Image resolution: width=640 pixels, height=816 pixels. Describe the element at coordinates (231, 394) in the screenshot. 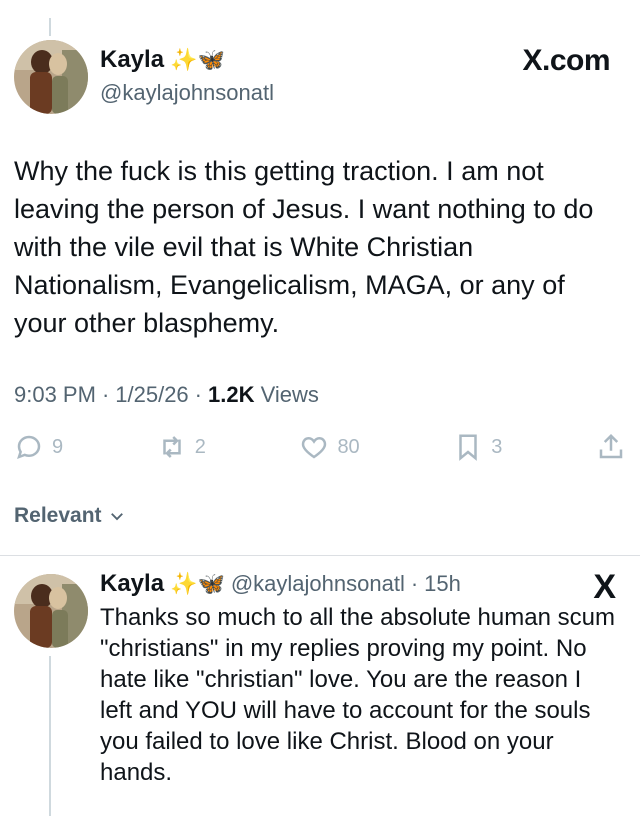

I see `views-count: 1.2K` at that location.